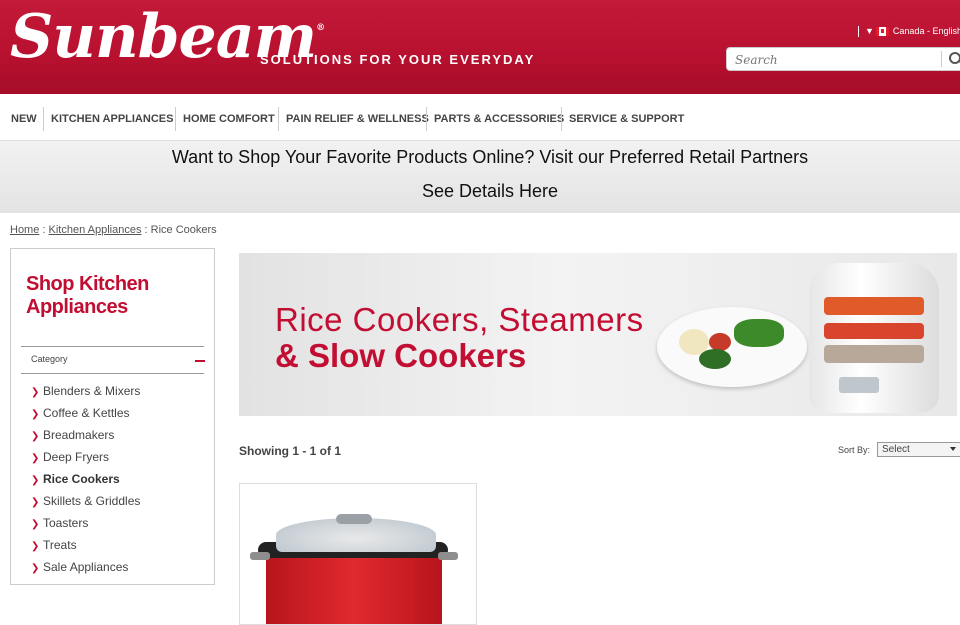 Image resolution: width=960 pixels, height=625 pixels. Describe the element at coordinates (49, 359) in the screenshot. I see `category-label: Category` at that location.